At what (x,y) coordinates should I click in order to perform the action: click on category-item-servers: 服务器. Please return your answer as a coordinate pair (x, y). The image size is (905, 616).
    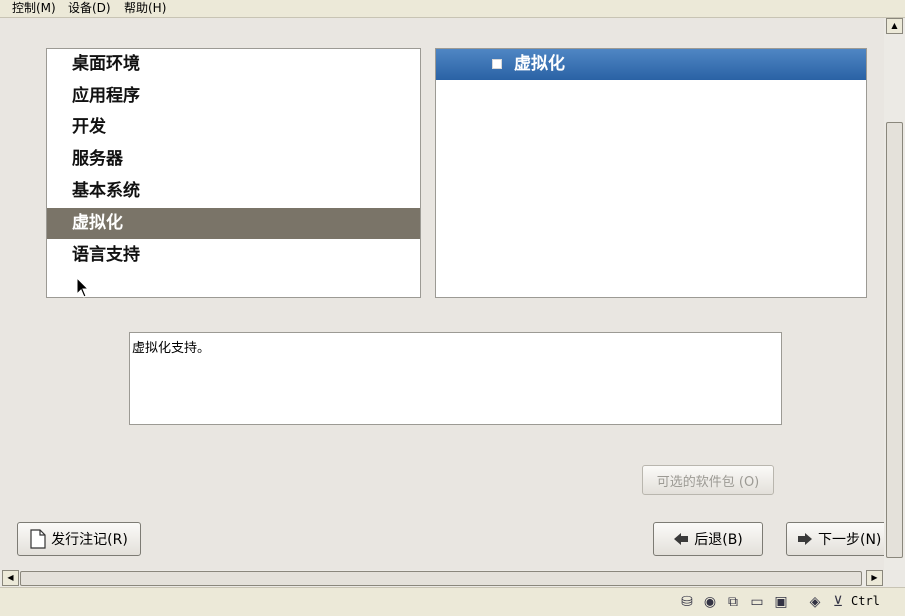
    Looking at the image, I should click on (233, 159).